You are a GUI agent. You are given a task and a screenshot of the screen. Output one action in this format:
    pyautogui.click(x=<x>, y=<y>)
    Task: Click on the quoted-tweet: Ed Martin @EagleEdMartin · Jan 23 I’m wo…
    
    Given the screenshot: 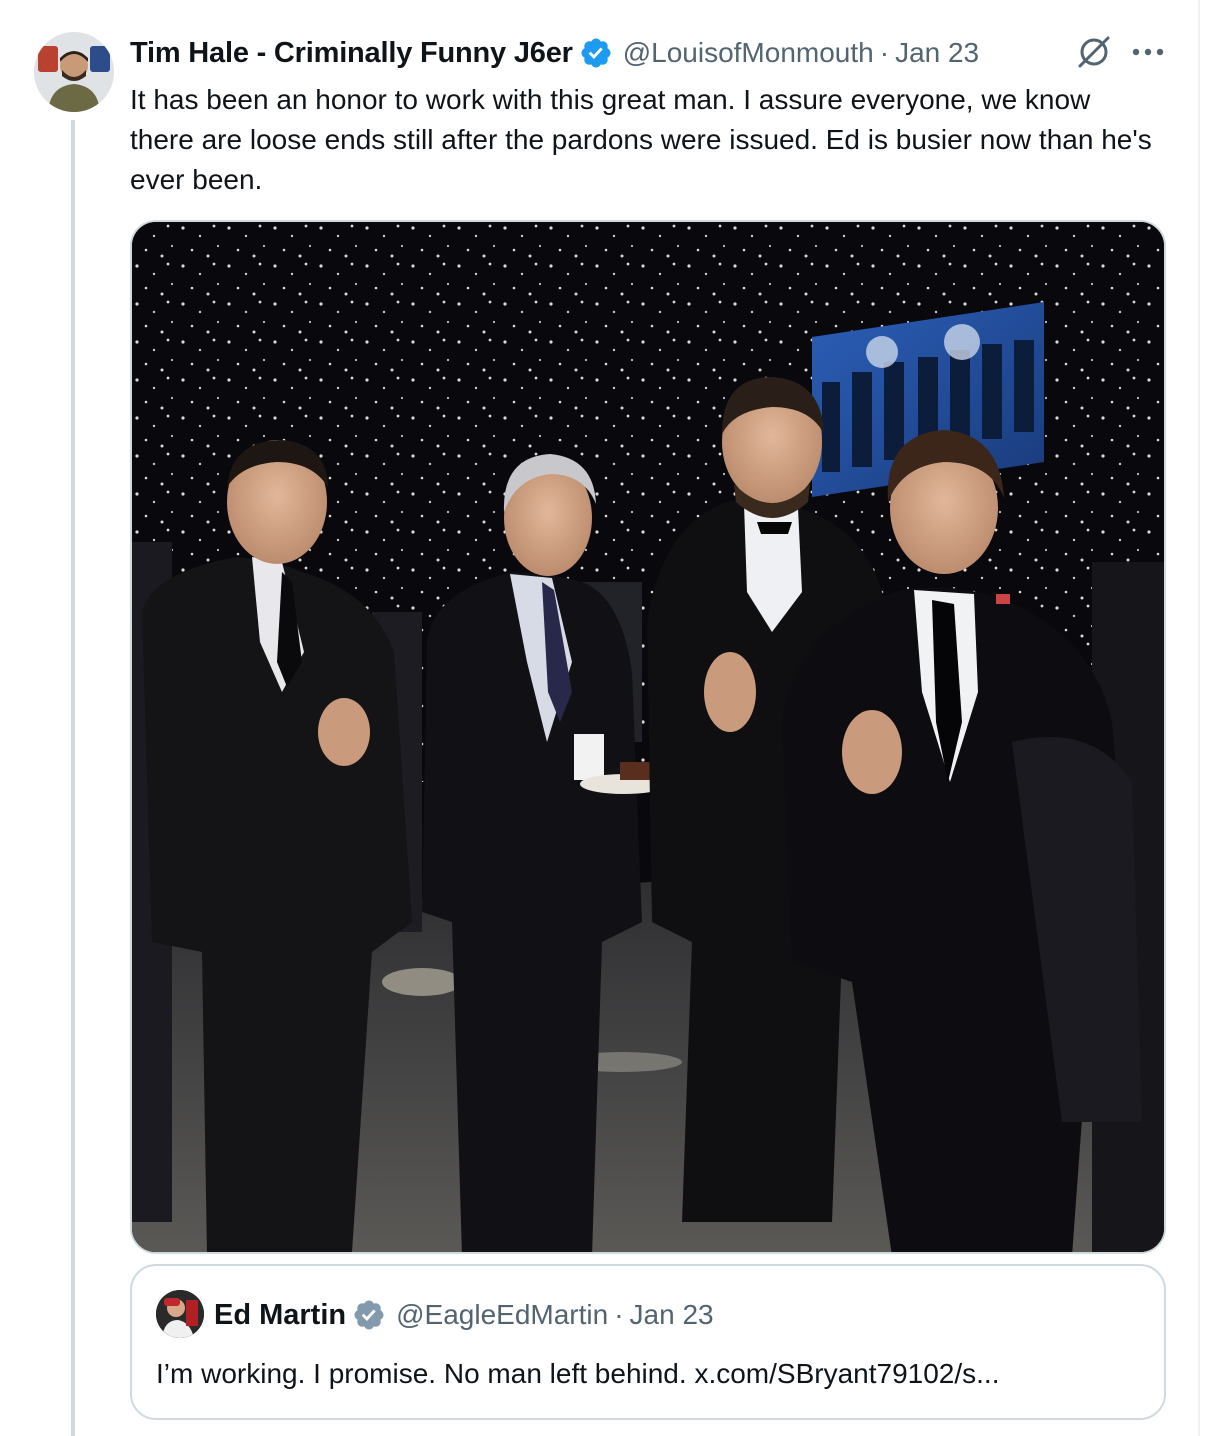 What is the action you would take?
    pyautogui.click(x=648, y=1342)
    